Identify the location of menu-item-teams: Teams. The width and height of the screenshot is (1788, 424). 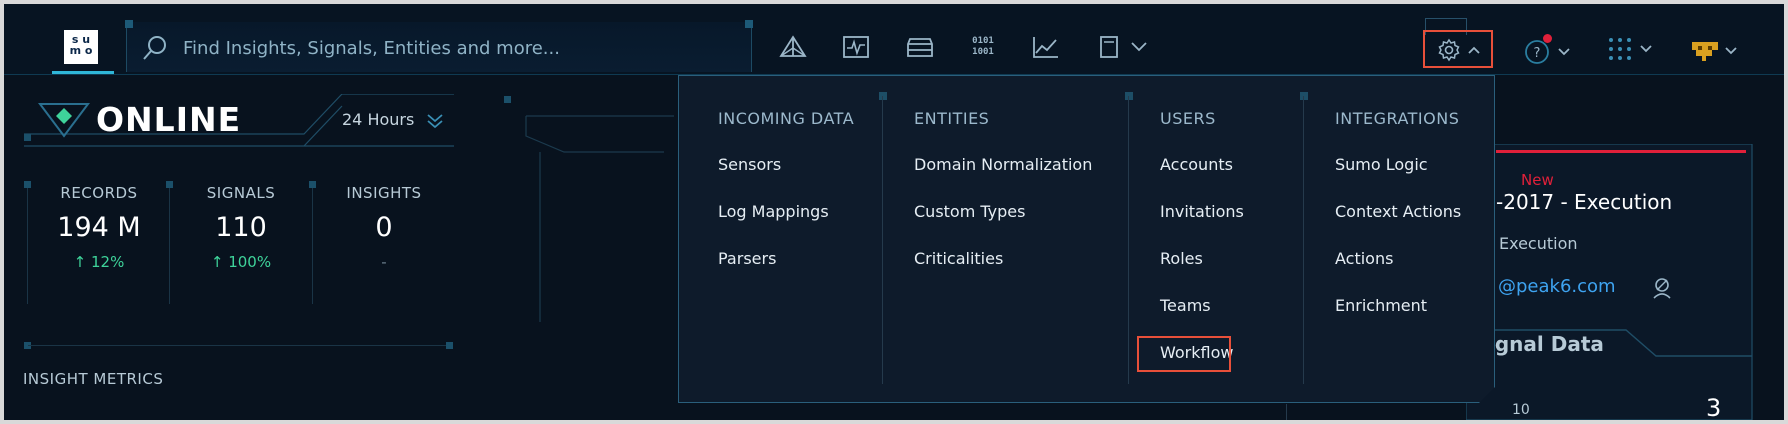
(1202, 308).